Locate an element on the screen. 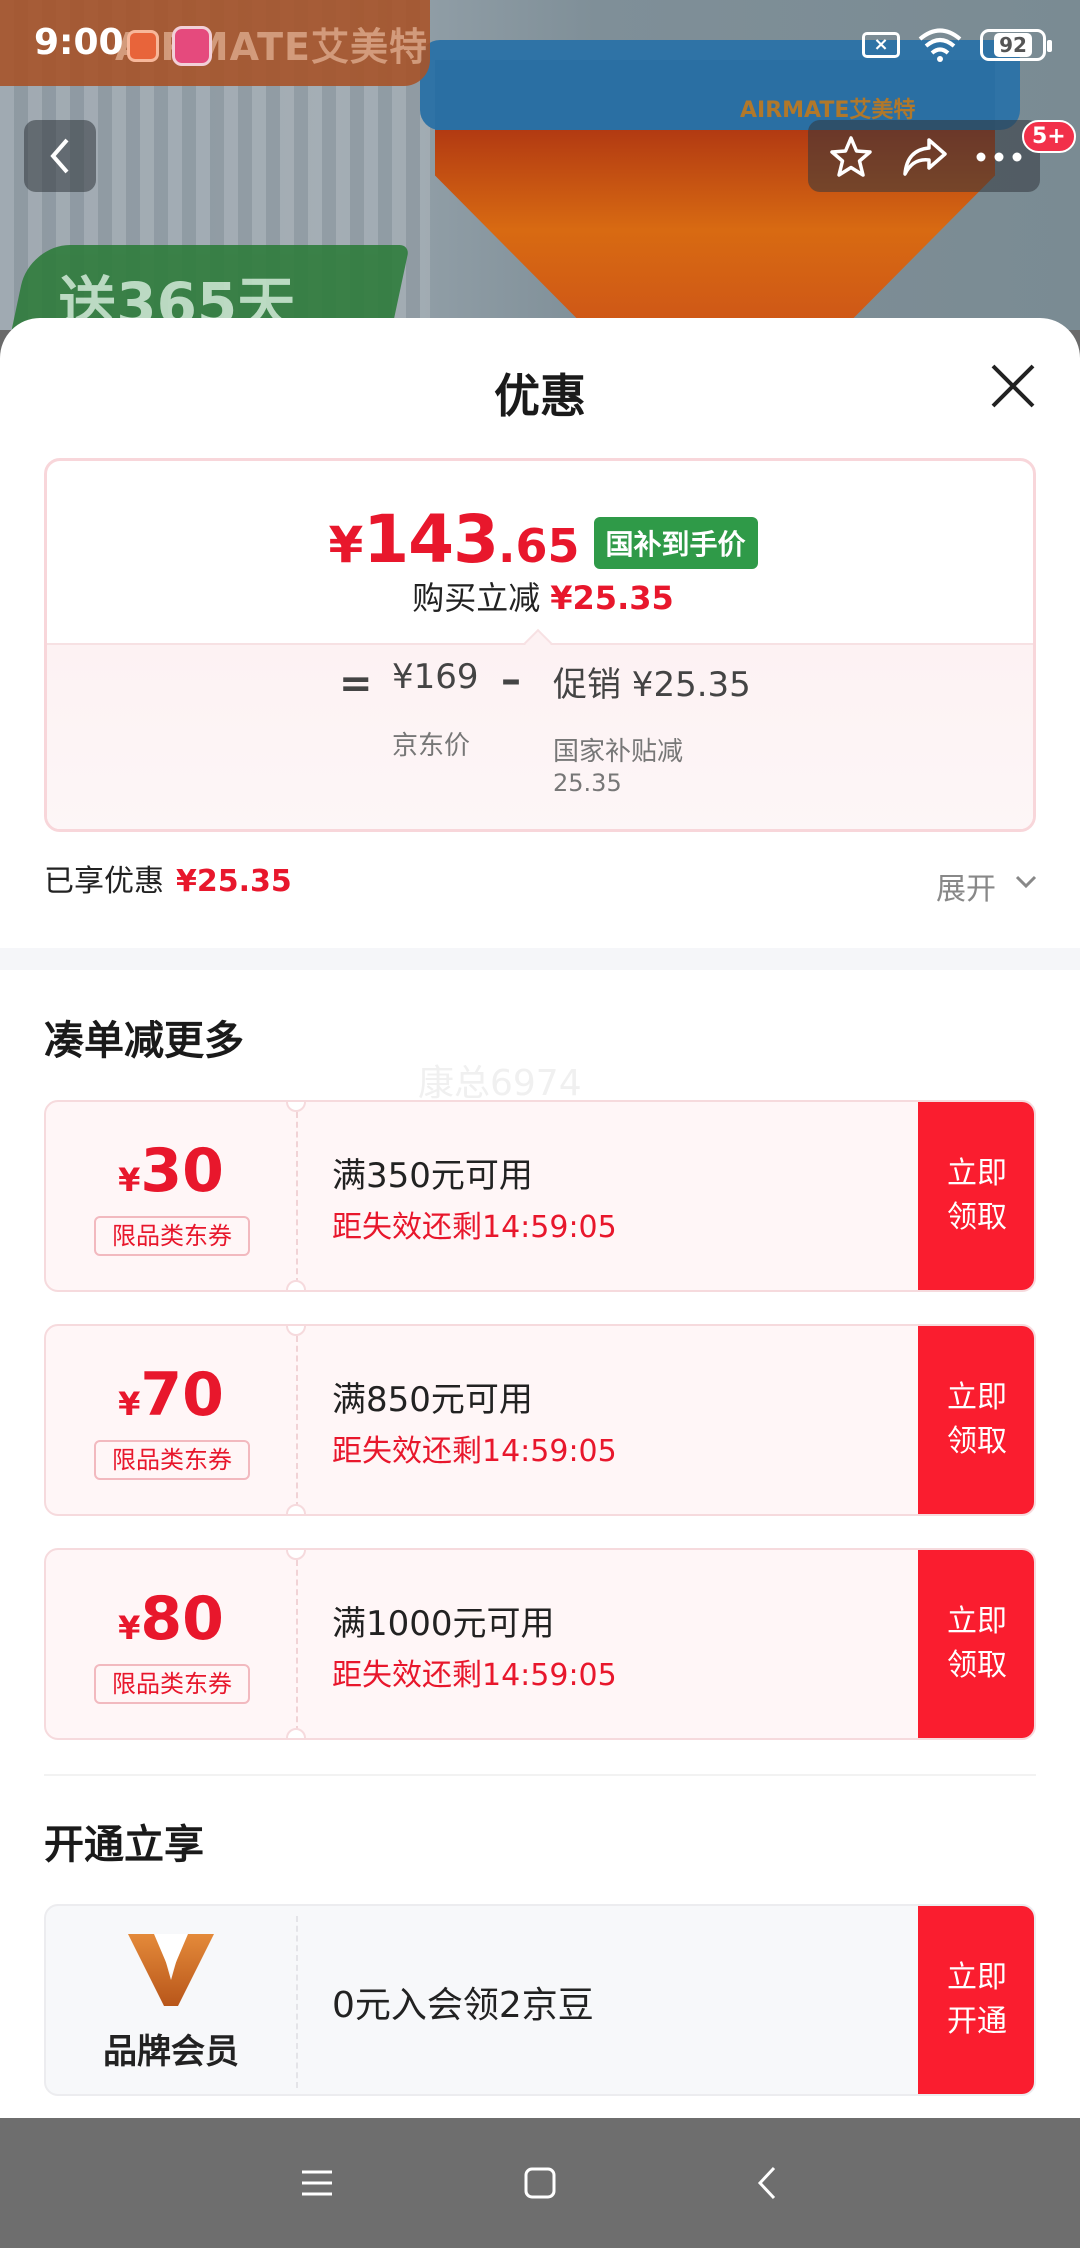 The height and width of the screenshot is (2248, 1080). instant-reduction: 购买立减 ¥25.35 is located at coordinates (540, 596).